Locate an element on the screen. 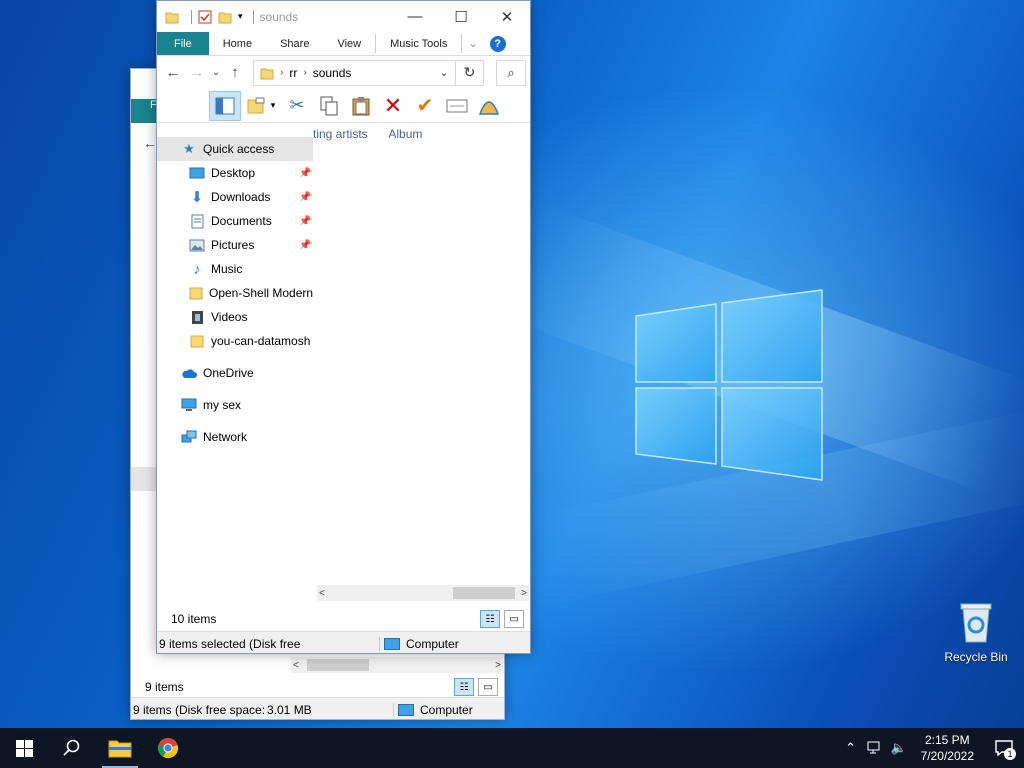 The image size is (1024, 768). chrome-taskbar-button is located at coordinates (168, 748).